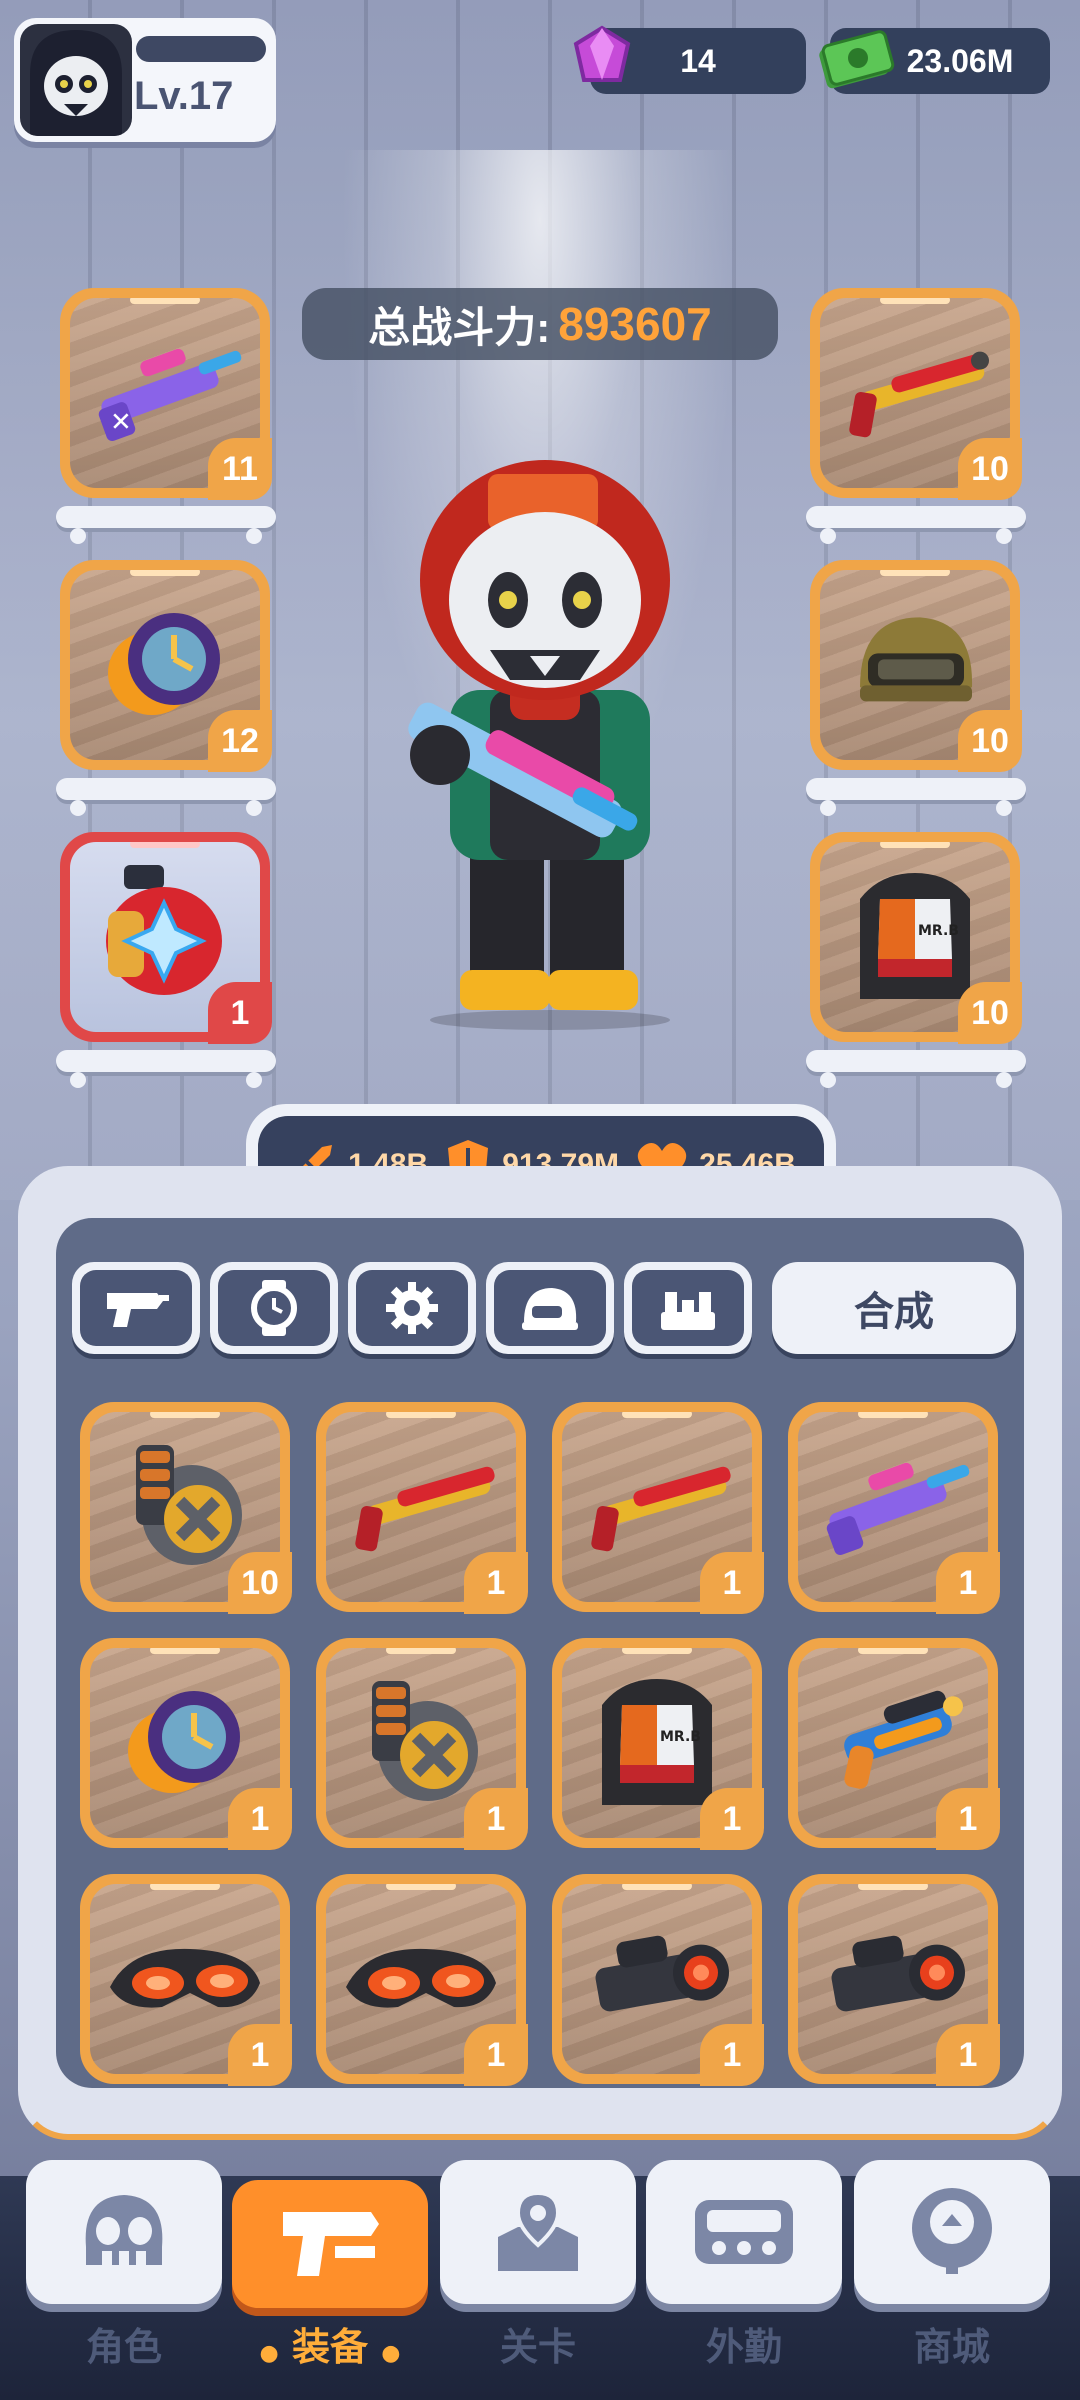 Image resolution: width=1080 pixels, height=2400 pixels. I want to click on tab-helmets, so click(550, 1308).